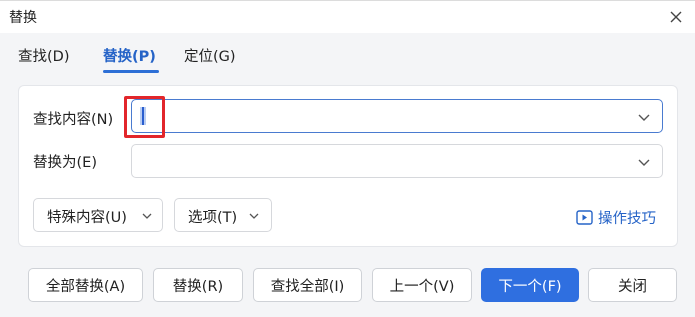  What do you see at coordinates (65, 163) in the screenshot?
I see `replace-label: 替换为(E)` at bounding box center [65, 163].